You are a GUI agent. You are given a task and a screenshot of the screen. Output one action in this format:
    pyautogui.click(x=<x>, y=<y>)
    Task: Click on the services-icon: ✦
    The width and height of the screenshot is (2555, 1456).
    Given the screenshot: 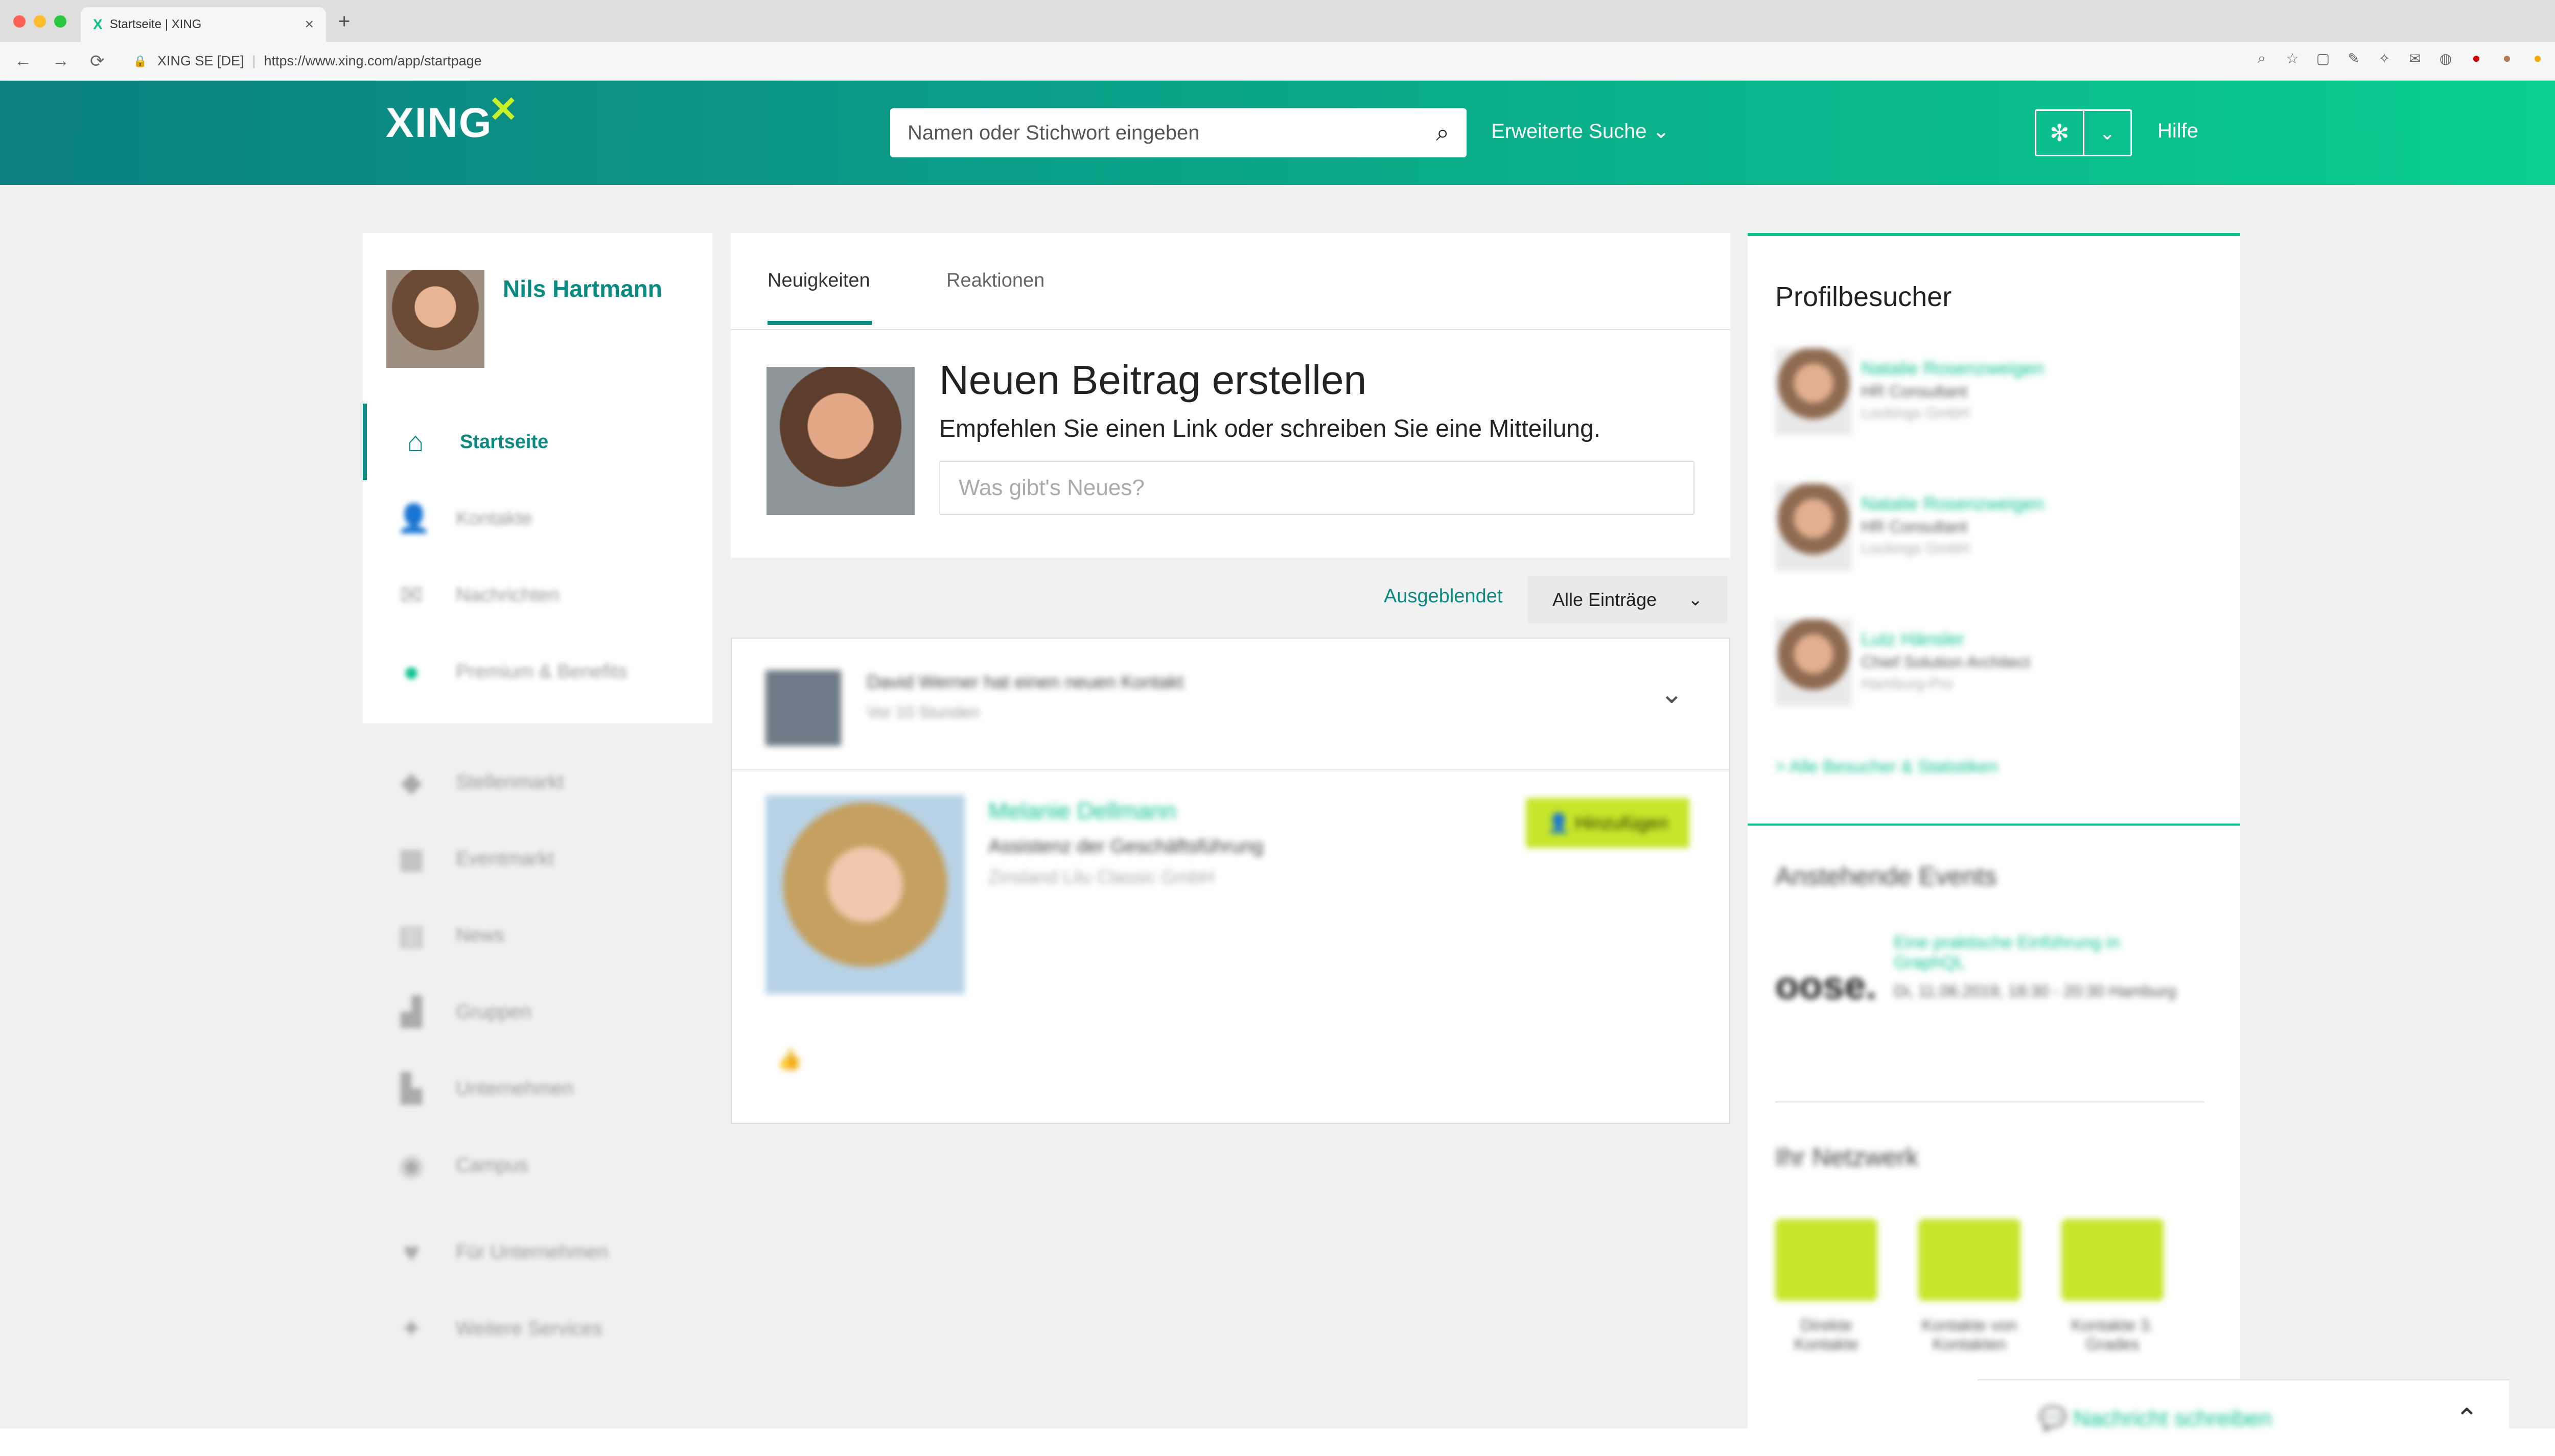 What is the action you would take?
    pyautogui.click(x=411, y=1328)
    